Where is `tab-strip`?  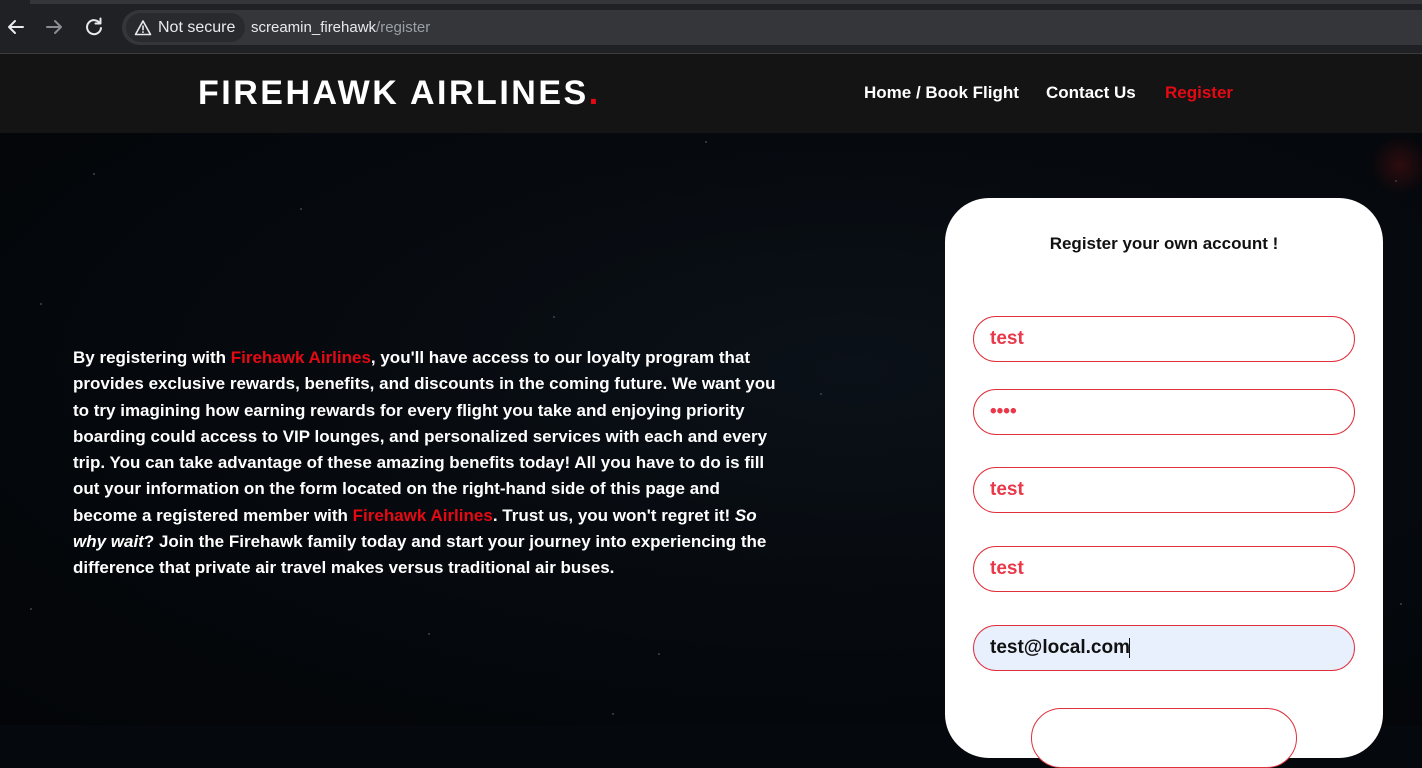 tab-strip is located at coordinates (711, 2).